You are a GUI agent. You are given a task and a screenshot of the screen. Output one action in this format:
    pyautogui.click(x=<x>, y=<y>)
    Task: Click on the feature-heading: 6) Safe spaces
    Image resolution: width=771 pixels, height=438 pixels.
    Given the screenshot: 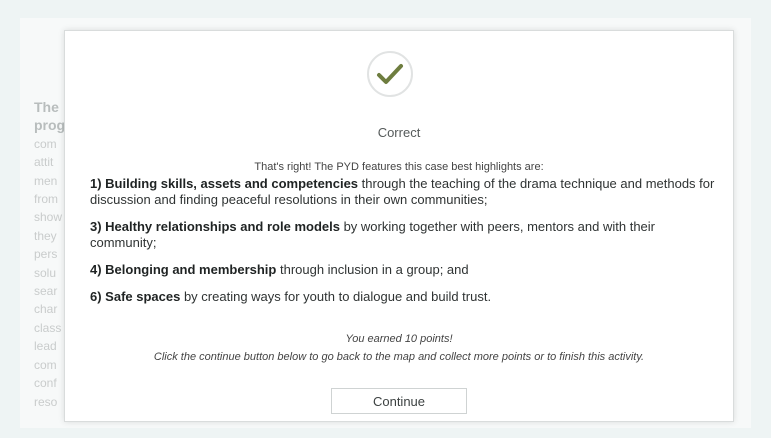 What is the action you would take?
    pyautogui.click(x=135, y=296)
    